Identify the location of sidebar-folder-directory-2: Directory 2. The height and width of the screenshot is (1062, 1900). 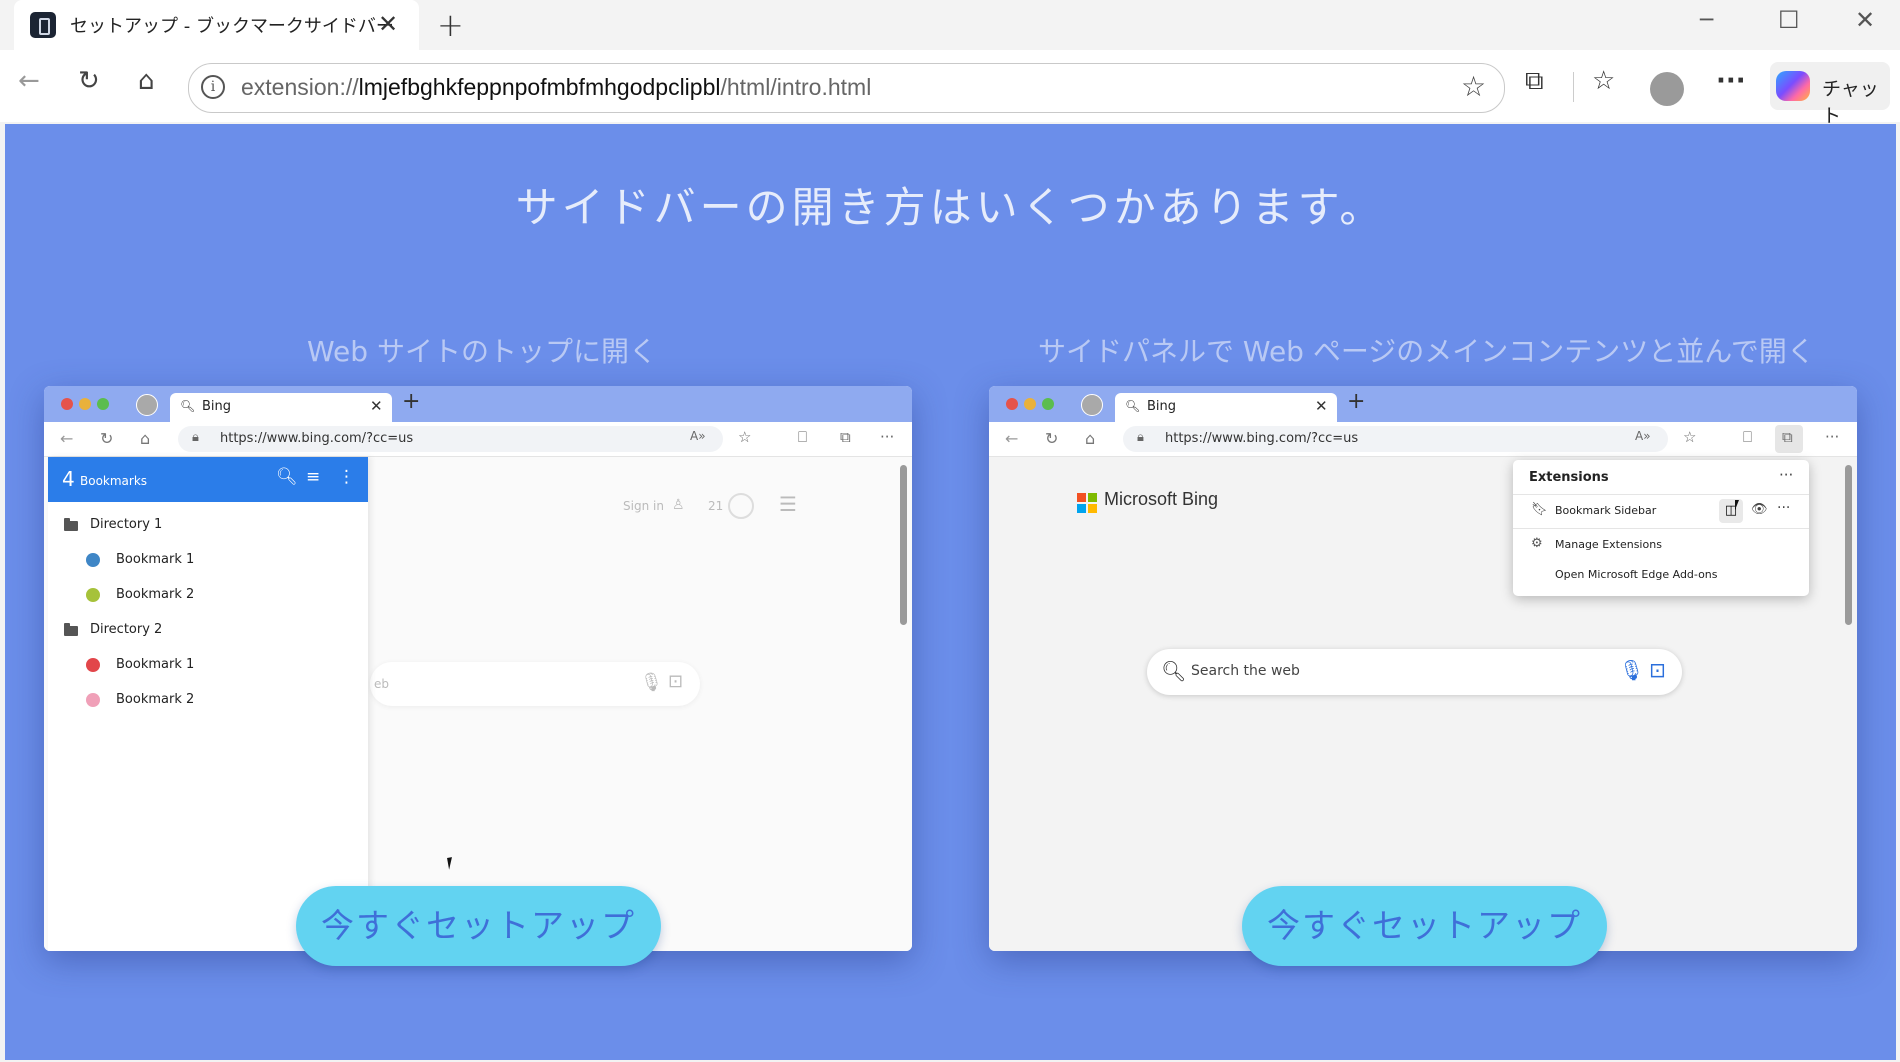
(208, 629).